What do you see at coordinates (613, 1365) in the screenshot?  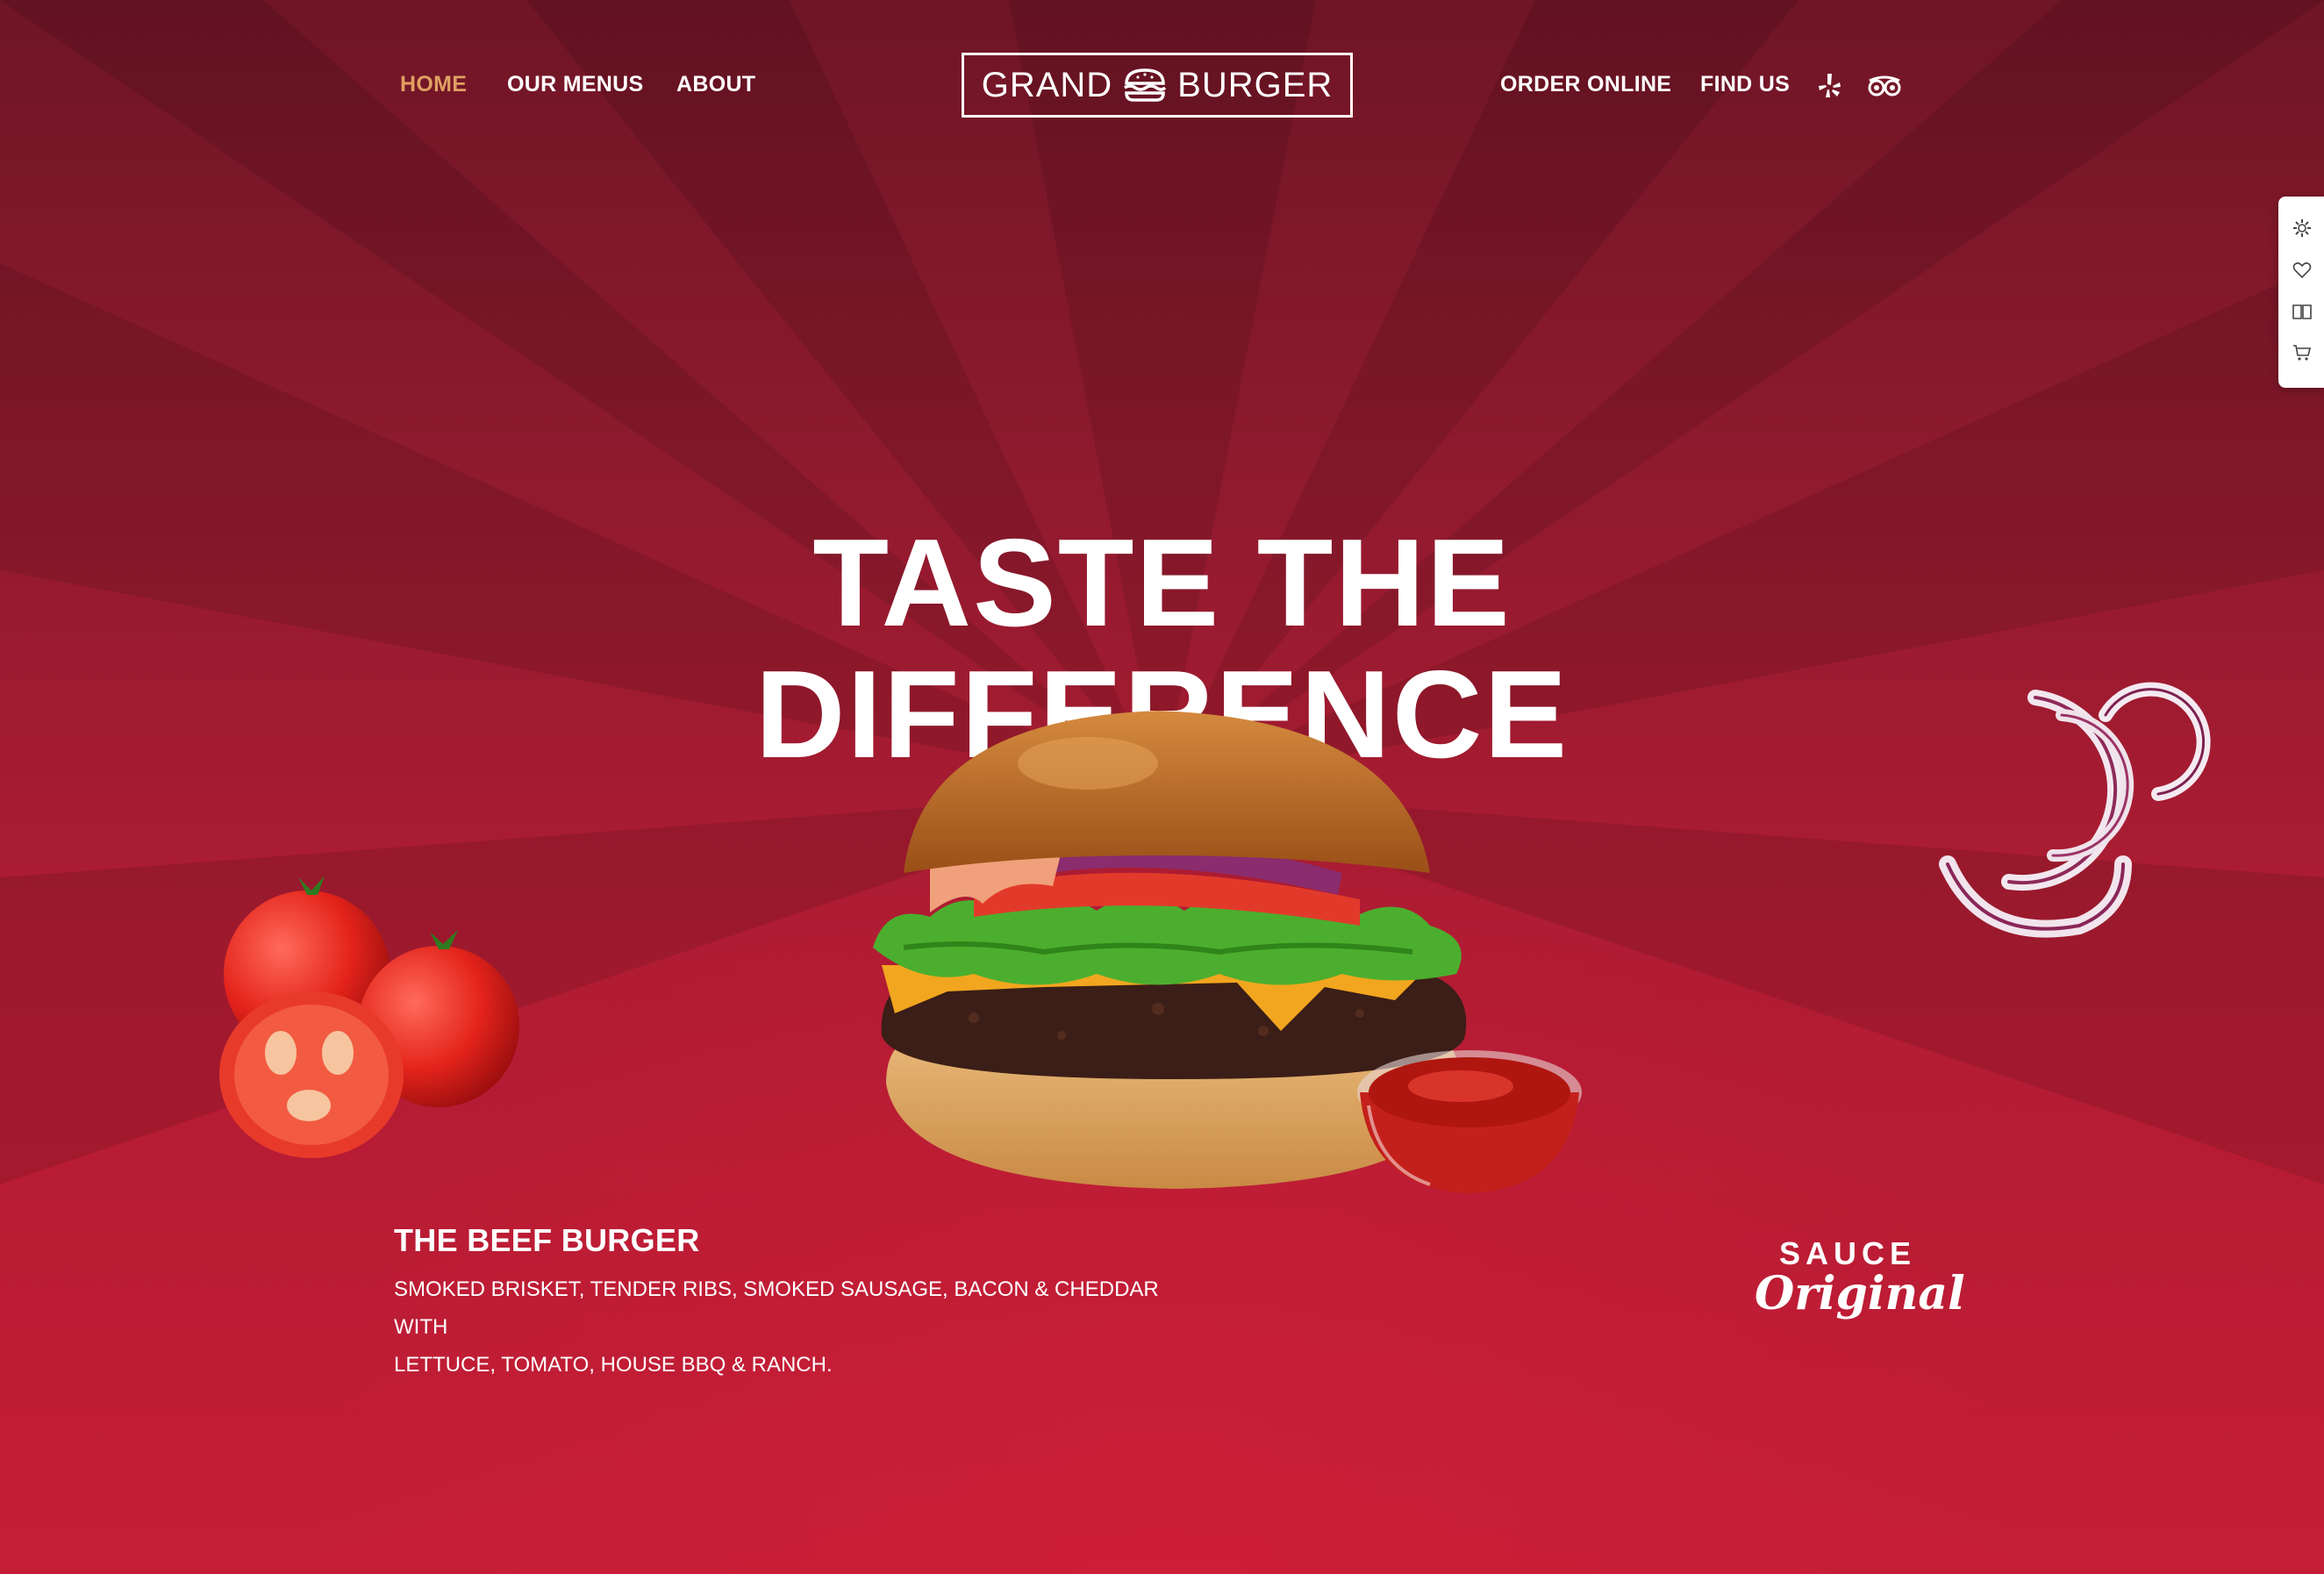 I see `product-description-line-2: LETTUCE, TOMATO, HOUSE BBQ & RANCH.` at bounding box center [613, 1365].